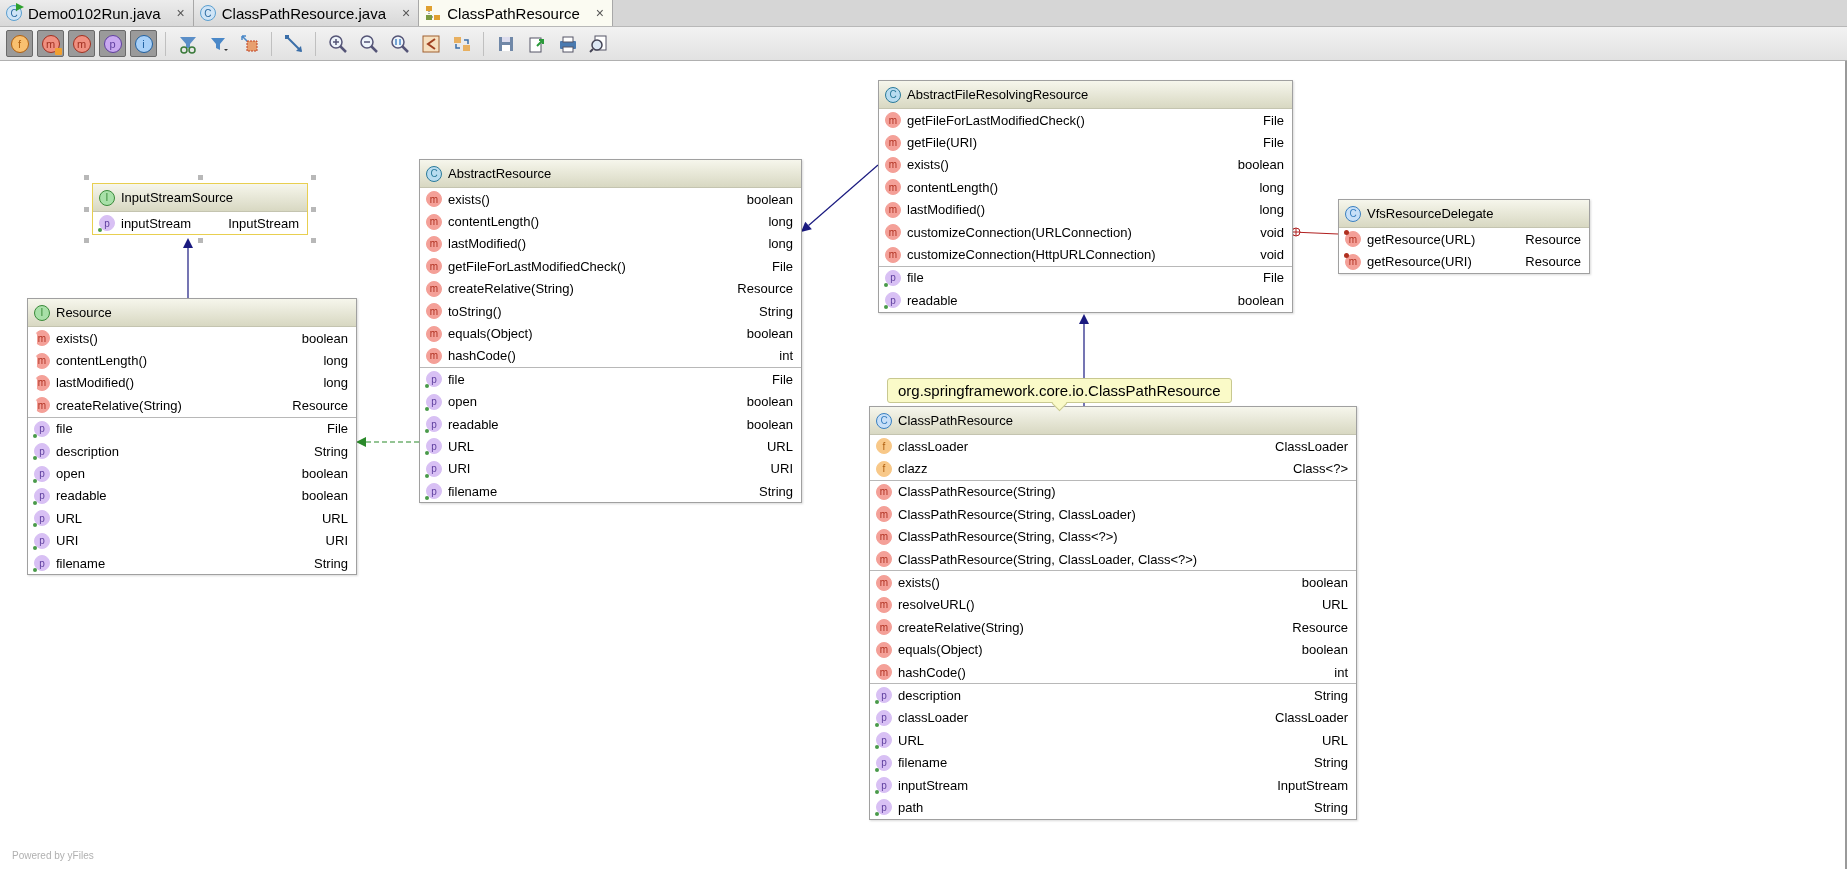 The width and height of the screenshot is (1847, 869). Describe the element at coordinates (1341, 672) in the screenshot. I see `member-type: int` at that location.